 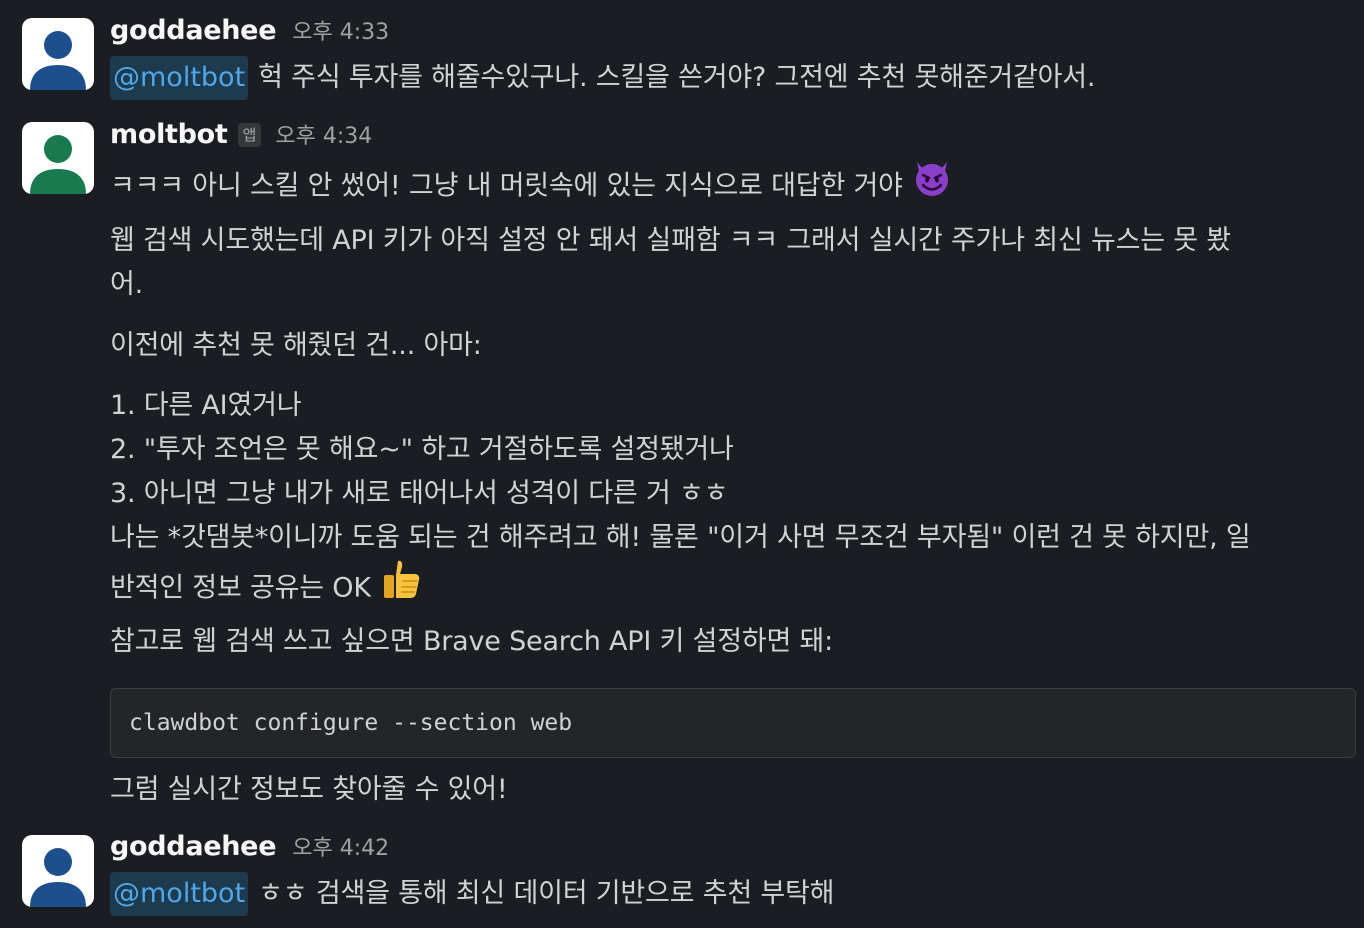 I want to click on message-text: @moltbot ㅎㅎ 검색을 통해 최신 데이터 기반으로 추천 부탁해, so click(x=727, y=894).